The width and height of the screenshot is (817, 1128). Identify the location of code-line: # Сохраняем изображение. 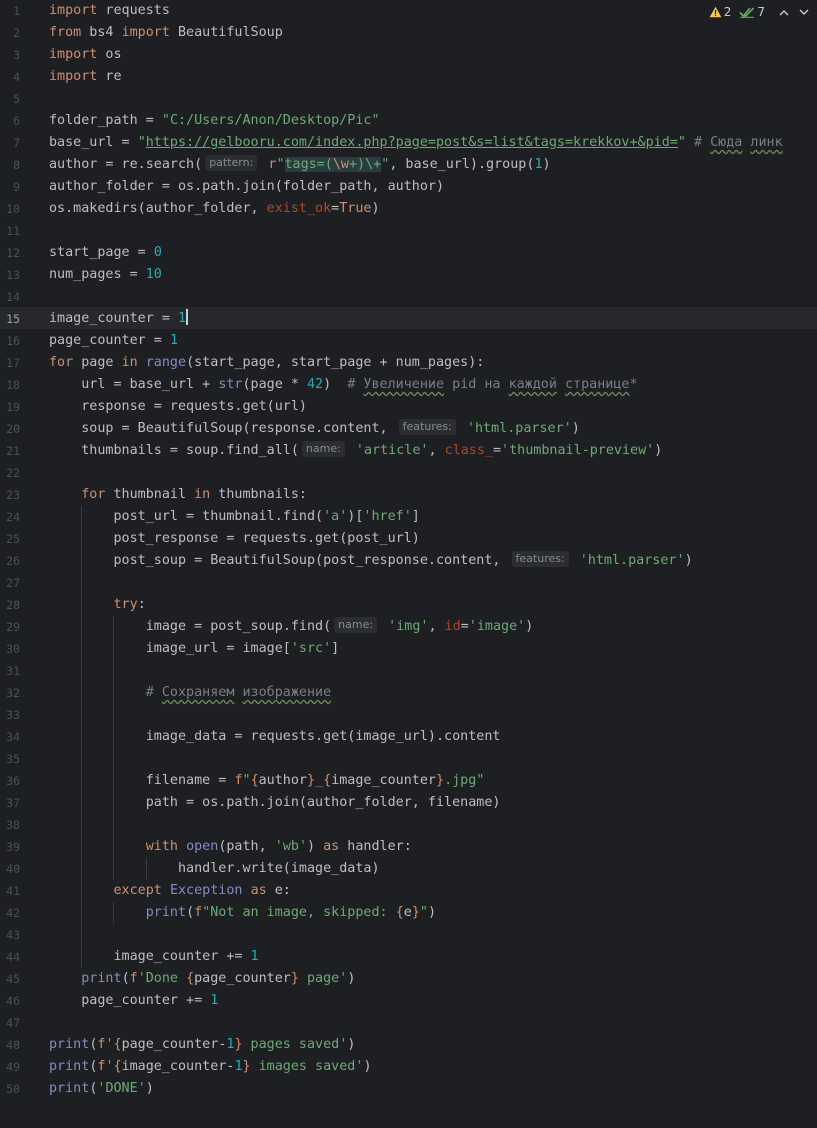
(190, 693).